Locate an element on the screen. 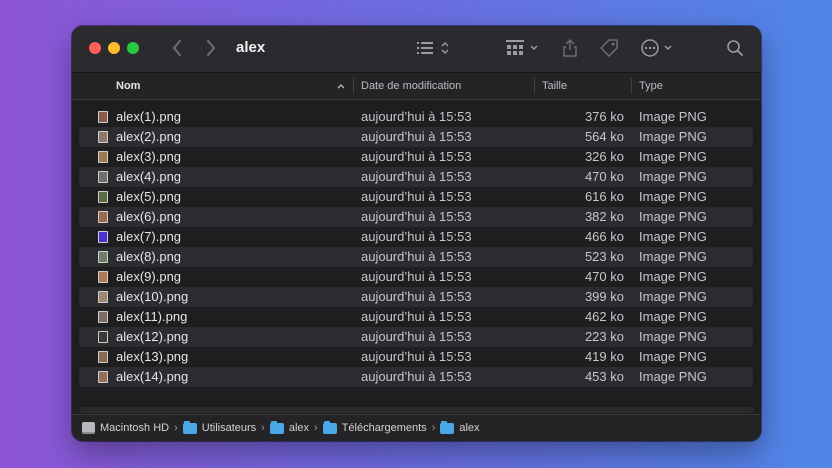 Image resolution: width=832 pixels, height=468 pixels. file-size: 419 ko is located at coordinates (604, 356).